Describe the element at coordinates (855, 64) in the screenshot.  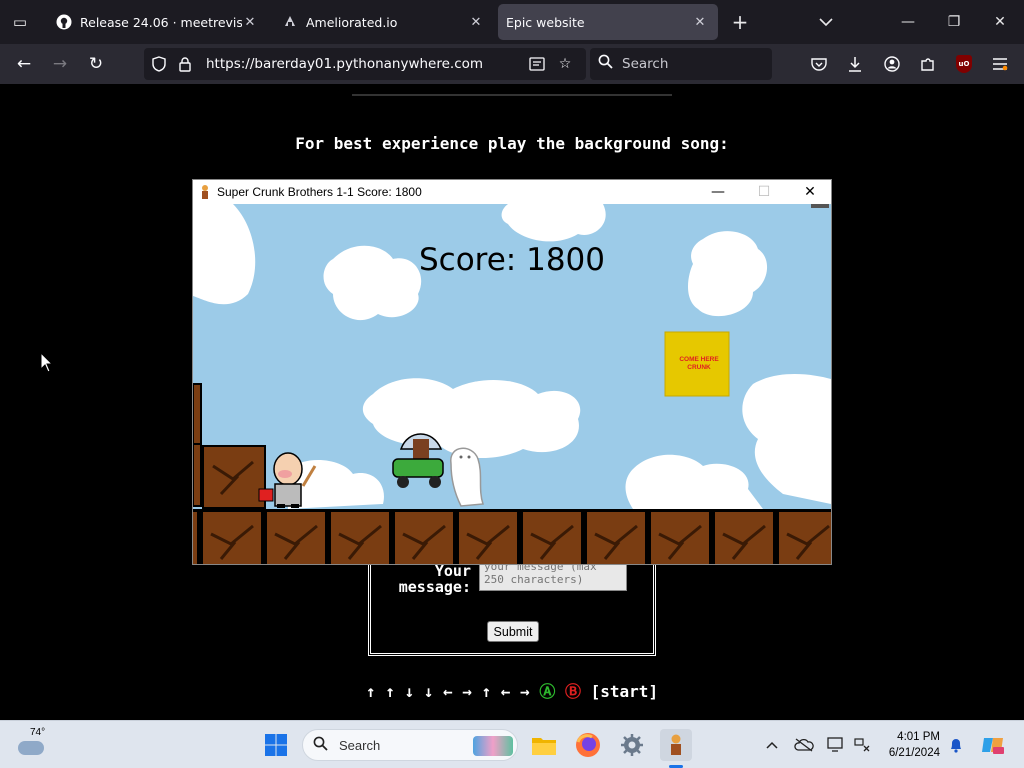
I see `downloads-icon` at that location.